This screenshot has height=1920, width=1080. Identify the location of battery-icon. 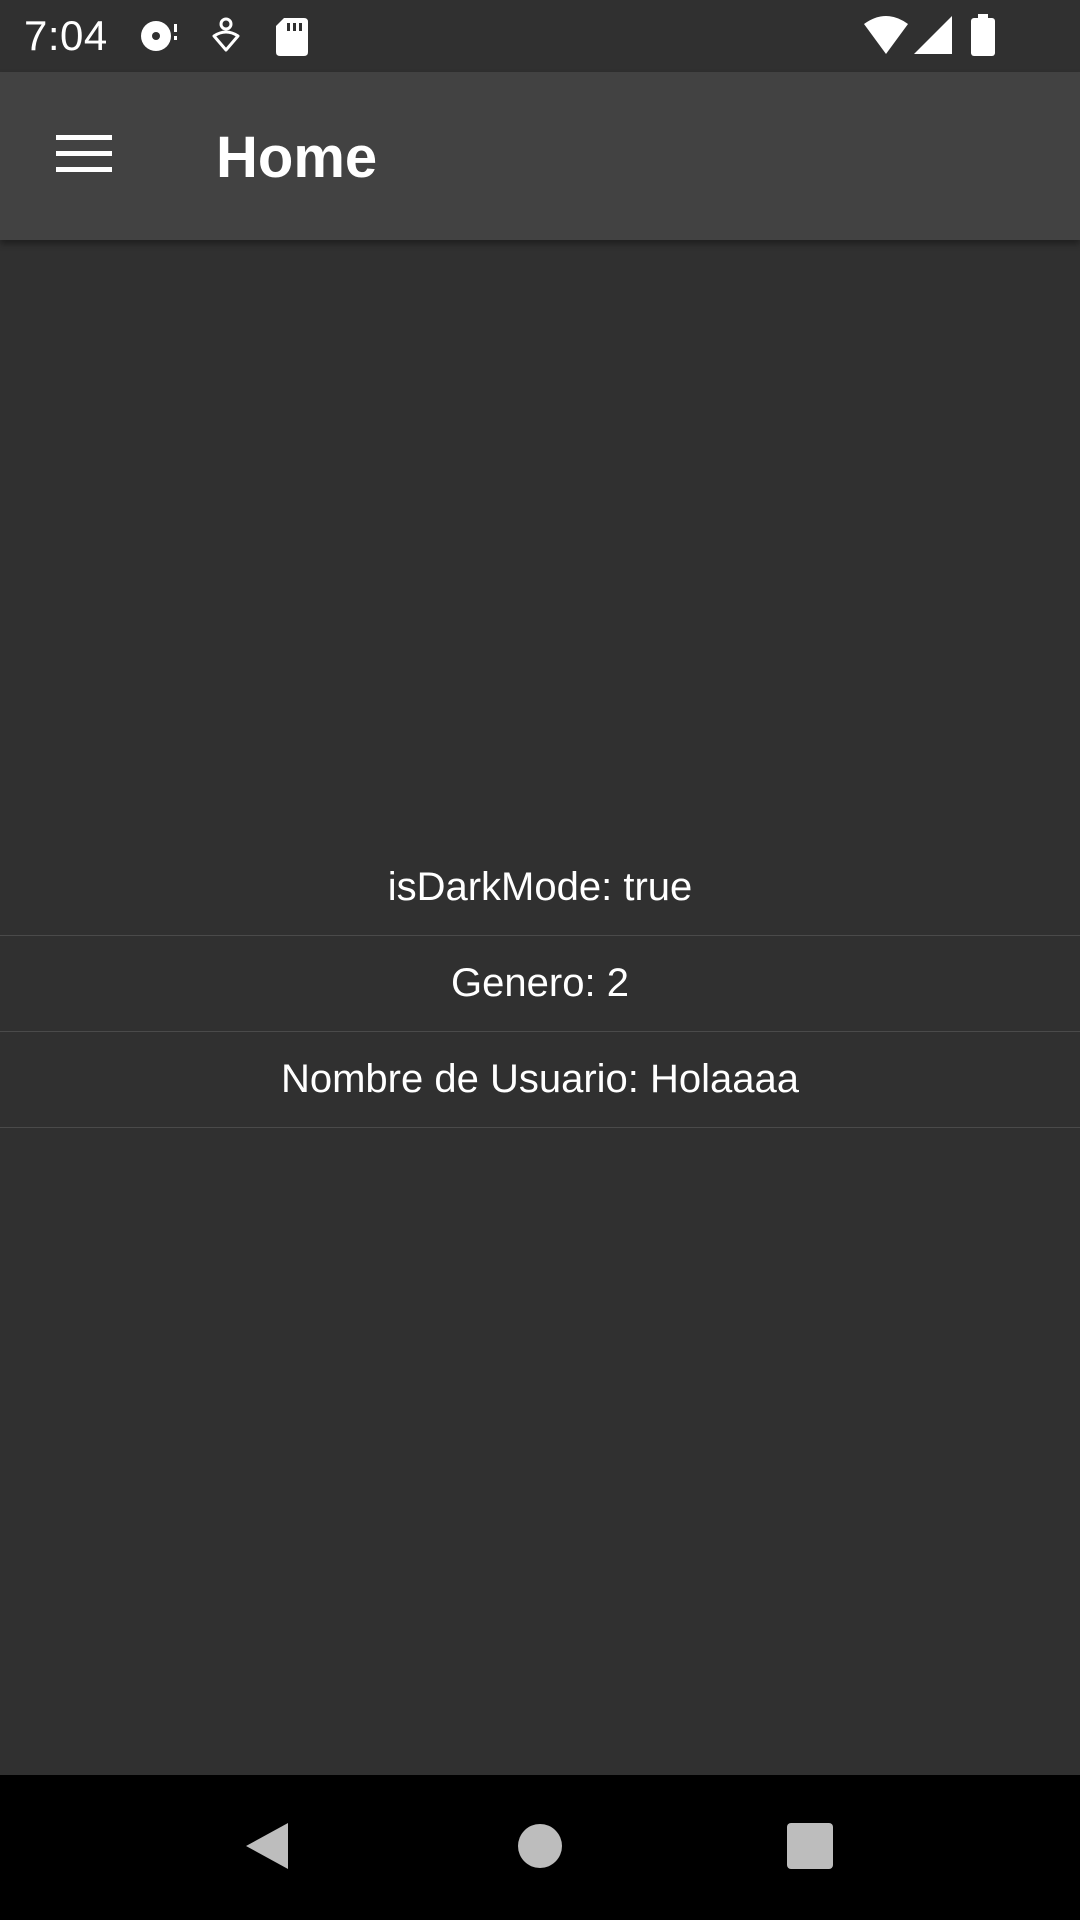
(983, 36).